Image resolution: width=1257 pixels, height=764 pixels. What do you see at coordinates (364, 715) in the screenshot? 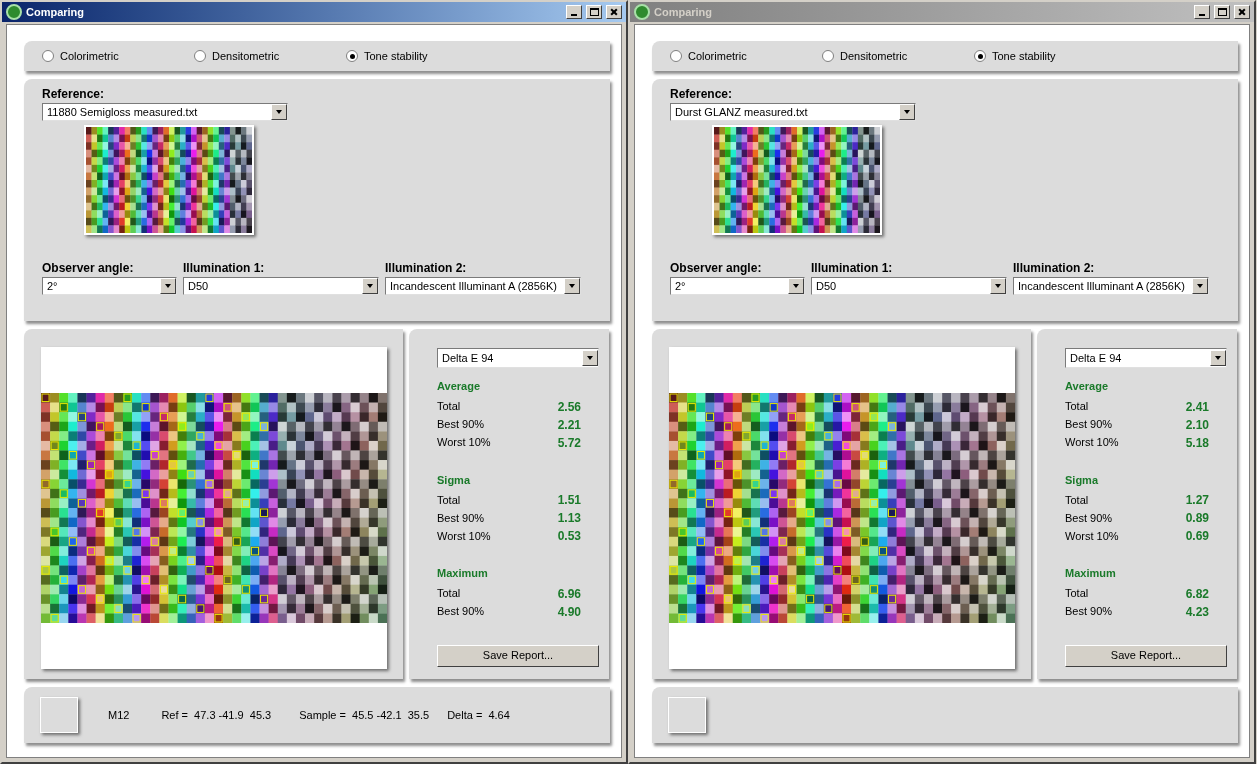
I see `sample-values: Sample = 45.5 -42.1 35.5` at bounding box center [364, 715].